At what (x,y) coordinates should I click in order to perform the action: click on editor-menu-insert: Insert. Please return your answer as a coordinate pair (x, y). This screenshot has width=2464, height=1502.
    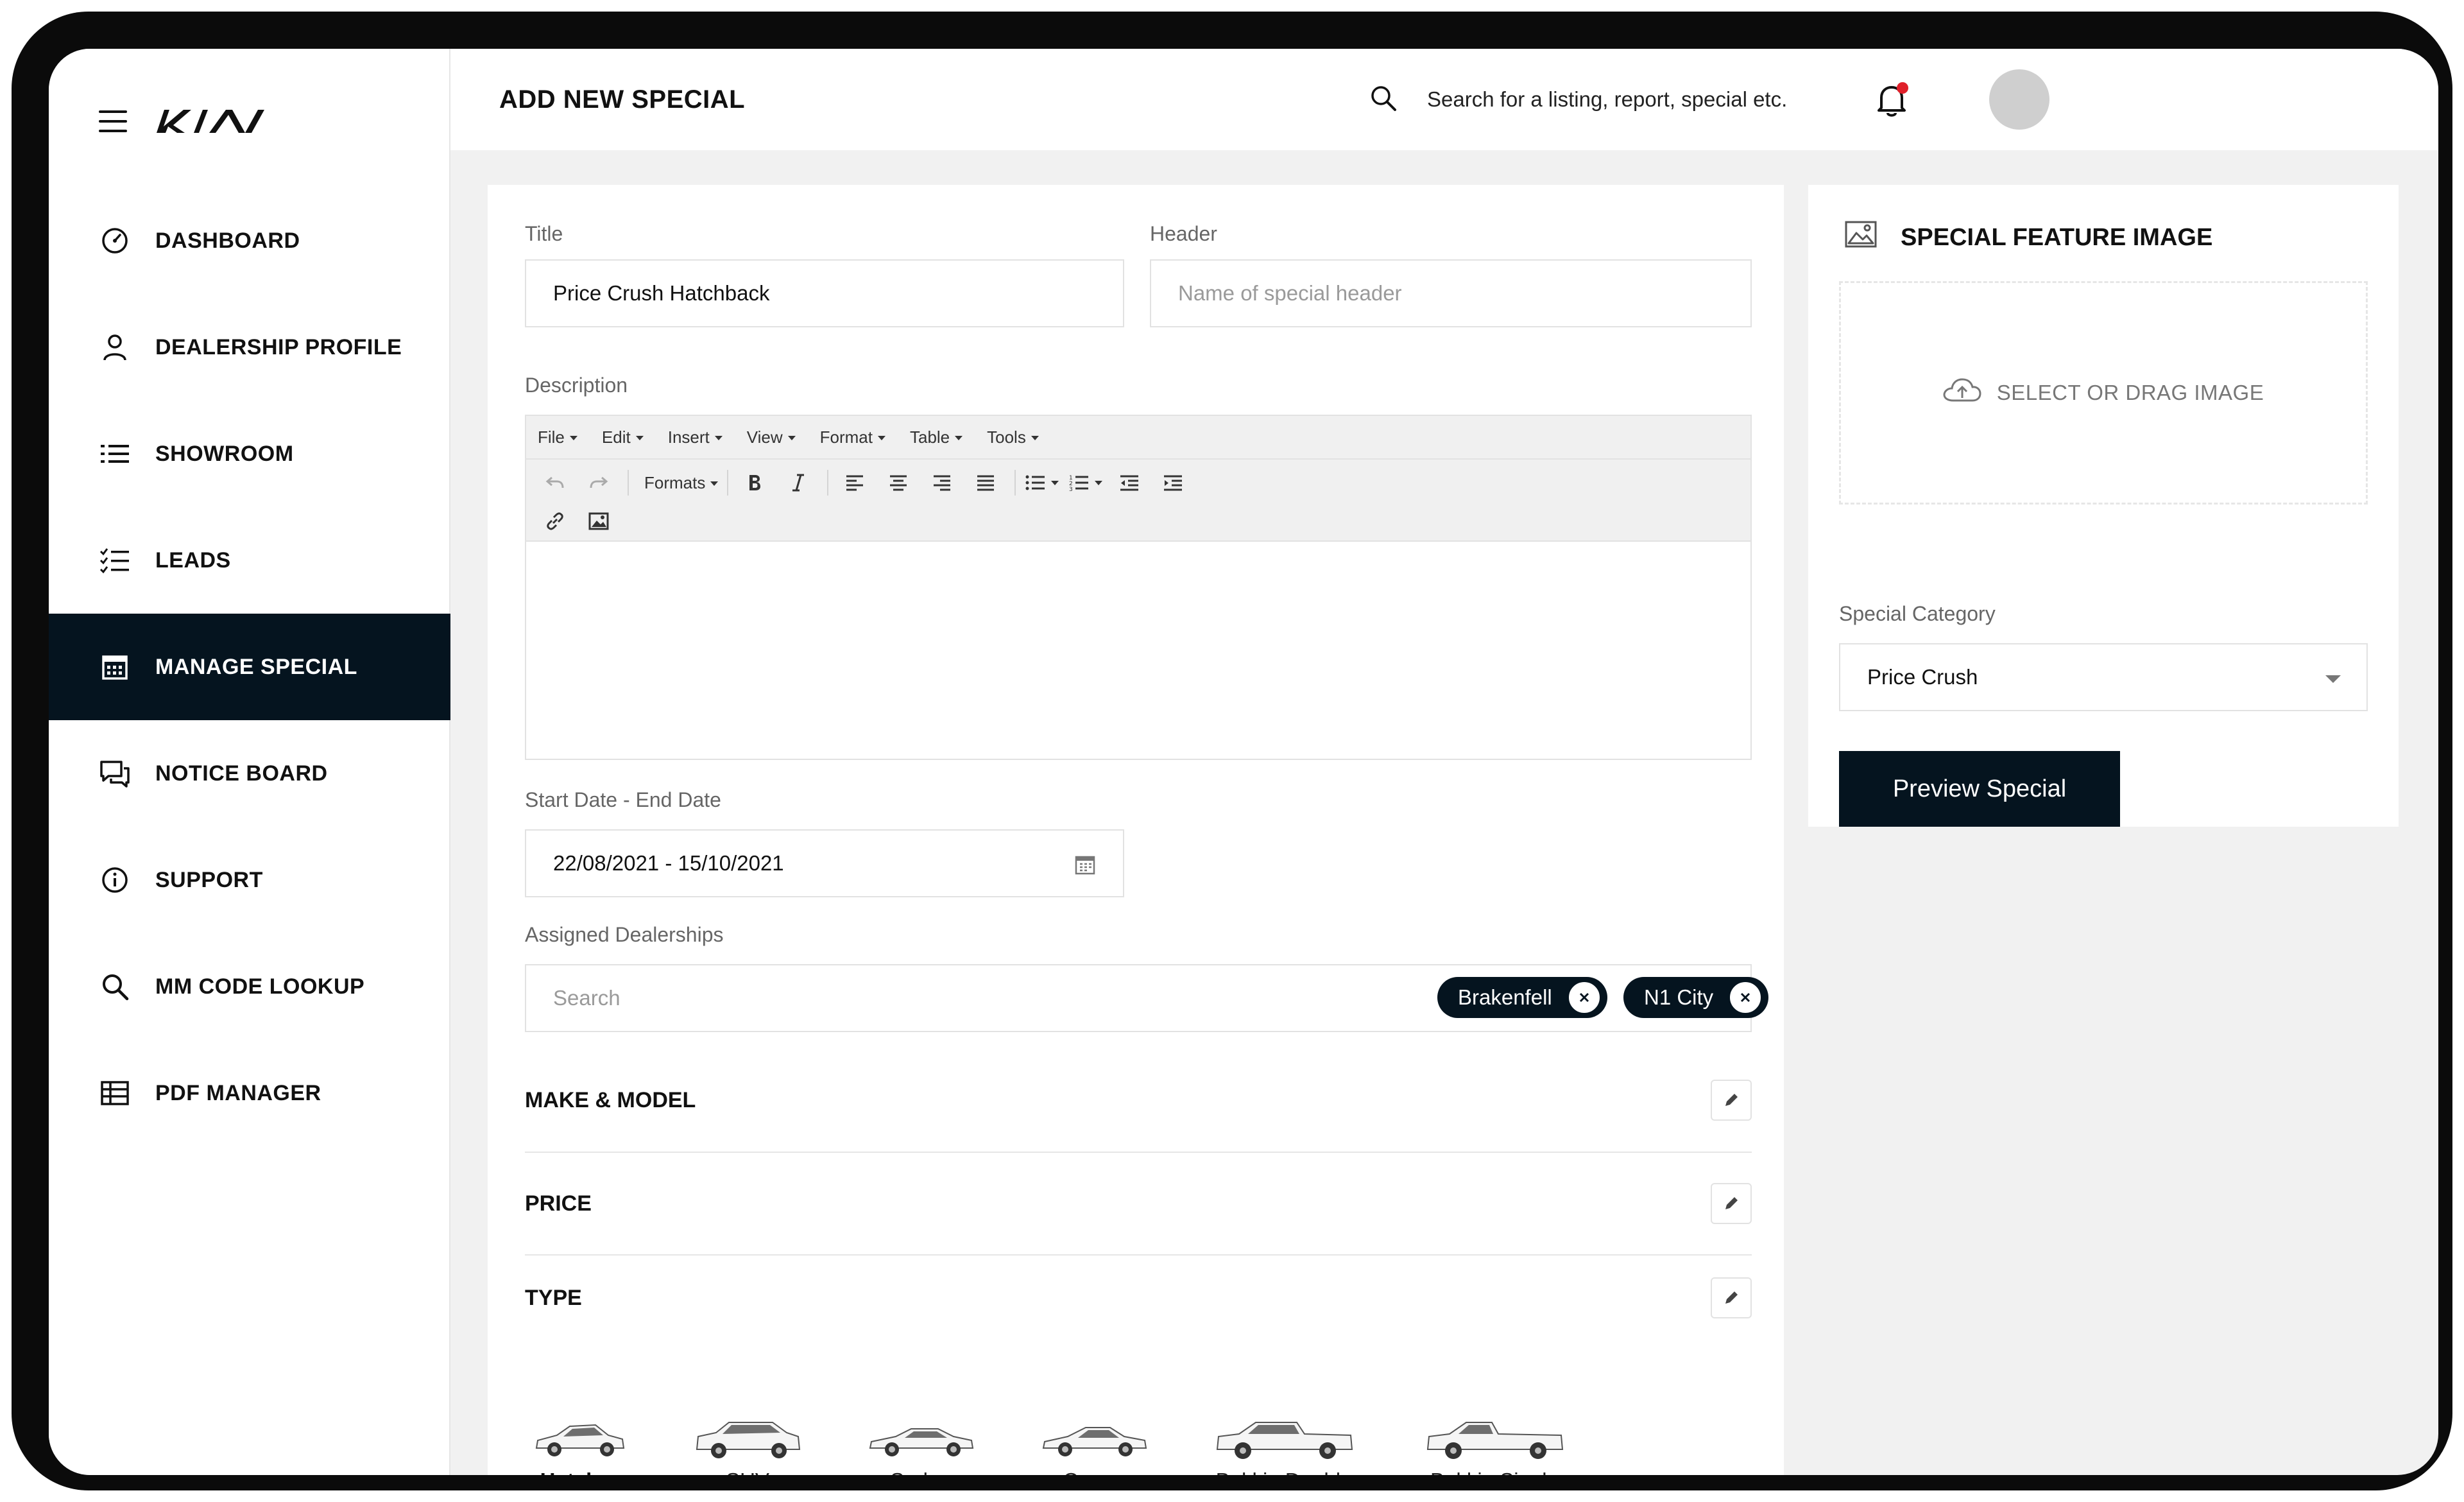
    Looking at the image, I should click on (696, 437).